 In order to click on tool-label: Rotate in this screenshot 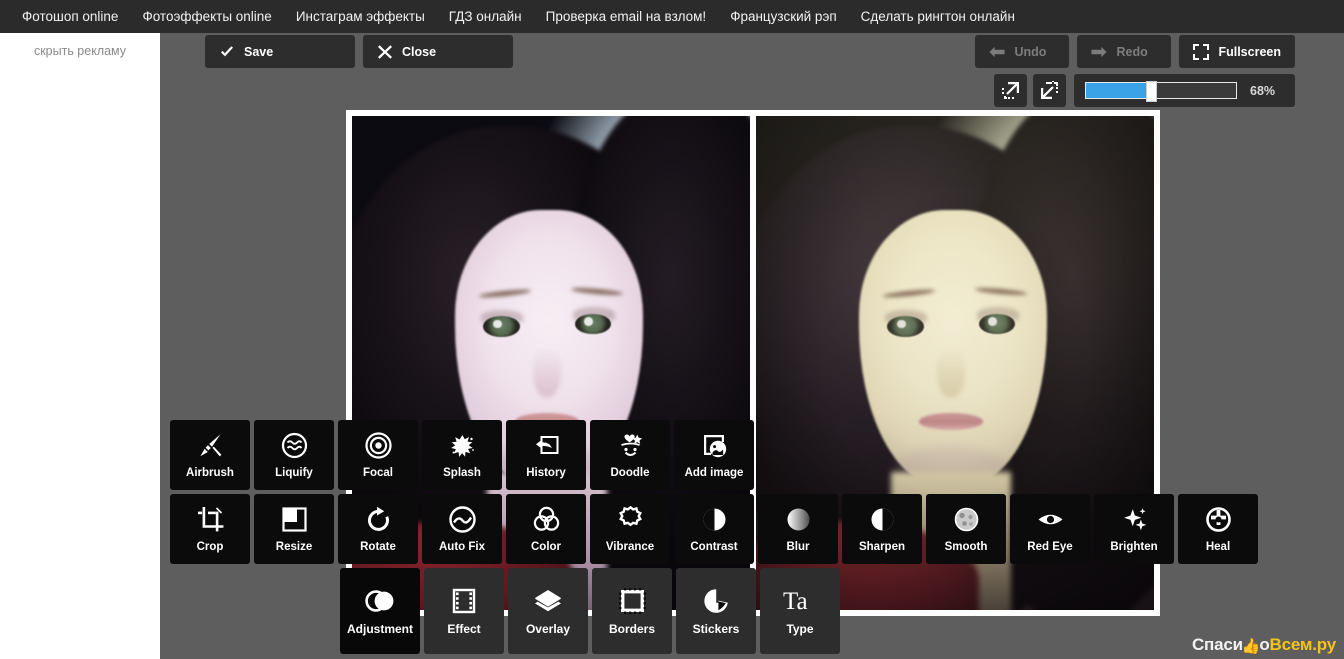, I will do `click(378, 546)`.